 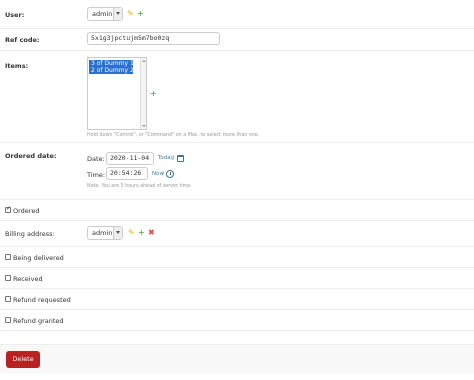 I want to click on scroll-up-icon, so click(x=144, y=61).